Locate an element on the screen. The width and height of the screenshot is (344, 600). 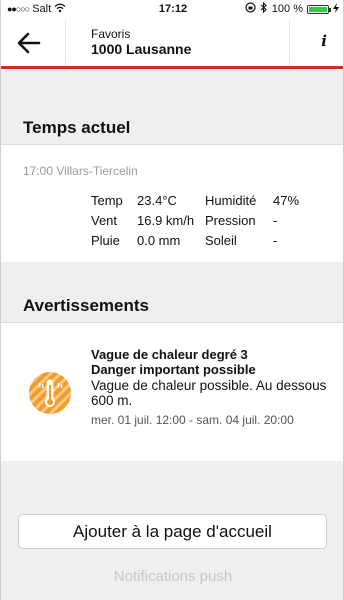
back-button is located at coordinates (29, 43).